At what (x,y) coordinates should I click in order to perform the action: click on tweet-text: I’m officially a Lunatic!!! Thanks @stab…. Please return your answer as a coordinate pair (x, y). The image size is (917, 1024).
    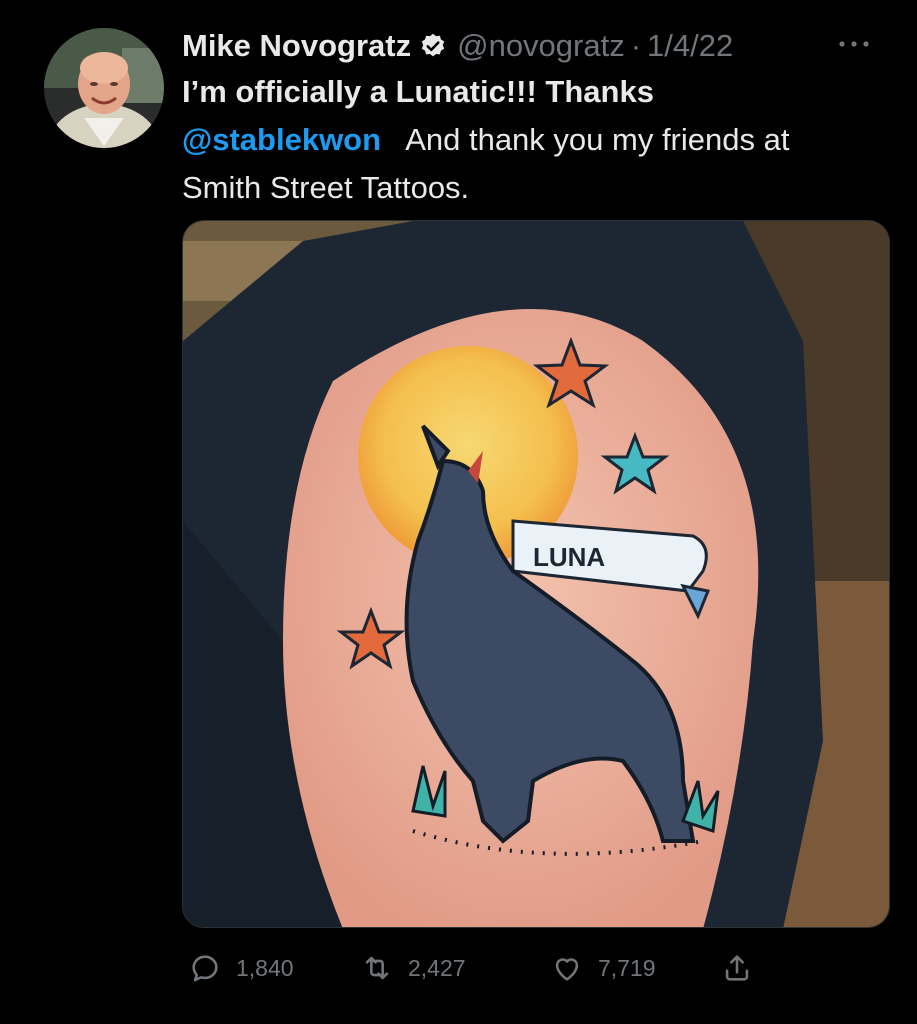
    Looking at the image, I should click on (532, 140).